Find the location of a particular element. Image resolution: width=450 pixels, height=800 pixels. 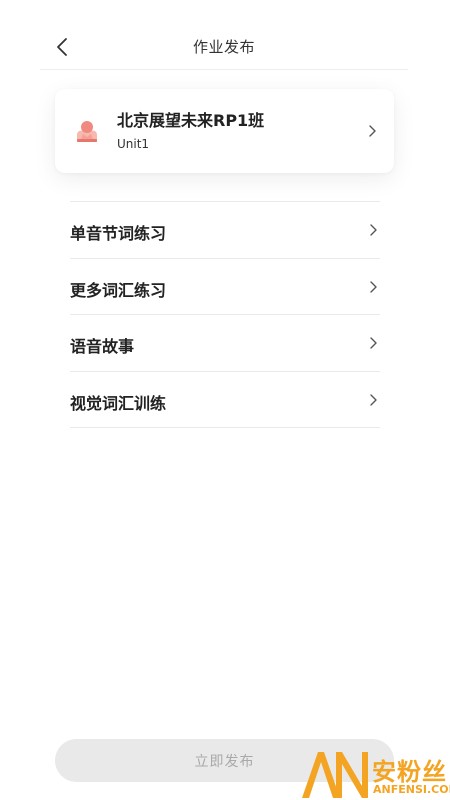

list-item-label: 视觉词汇训练 is located at coordinates (118, 403).